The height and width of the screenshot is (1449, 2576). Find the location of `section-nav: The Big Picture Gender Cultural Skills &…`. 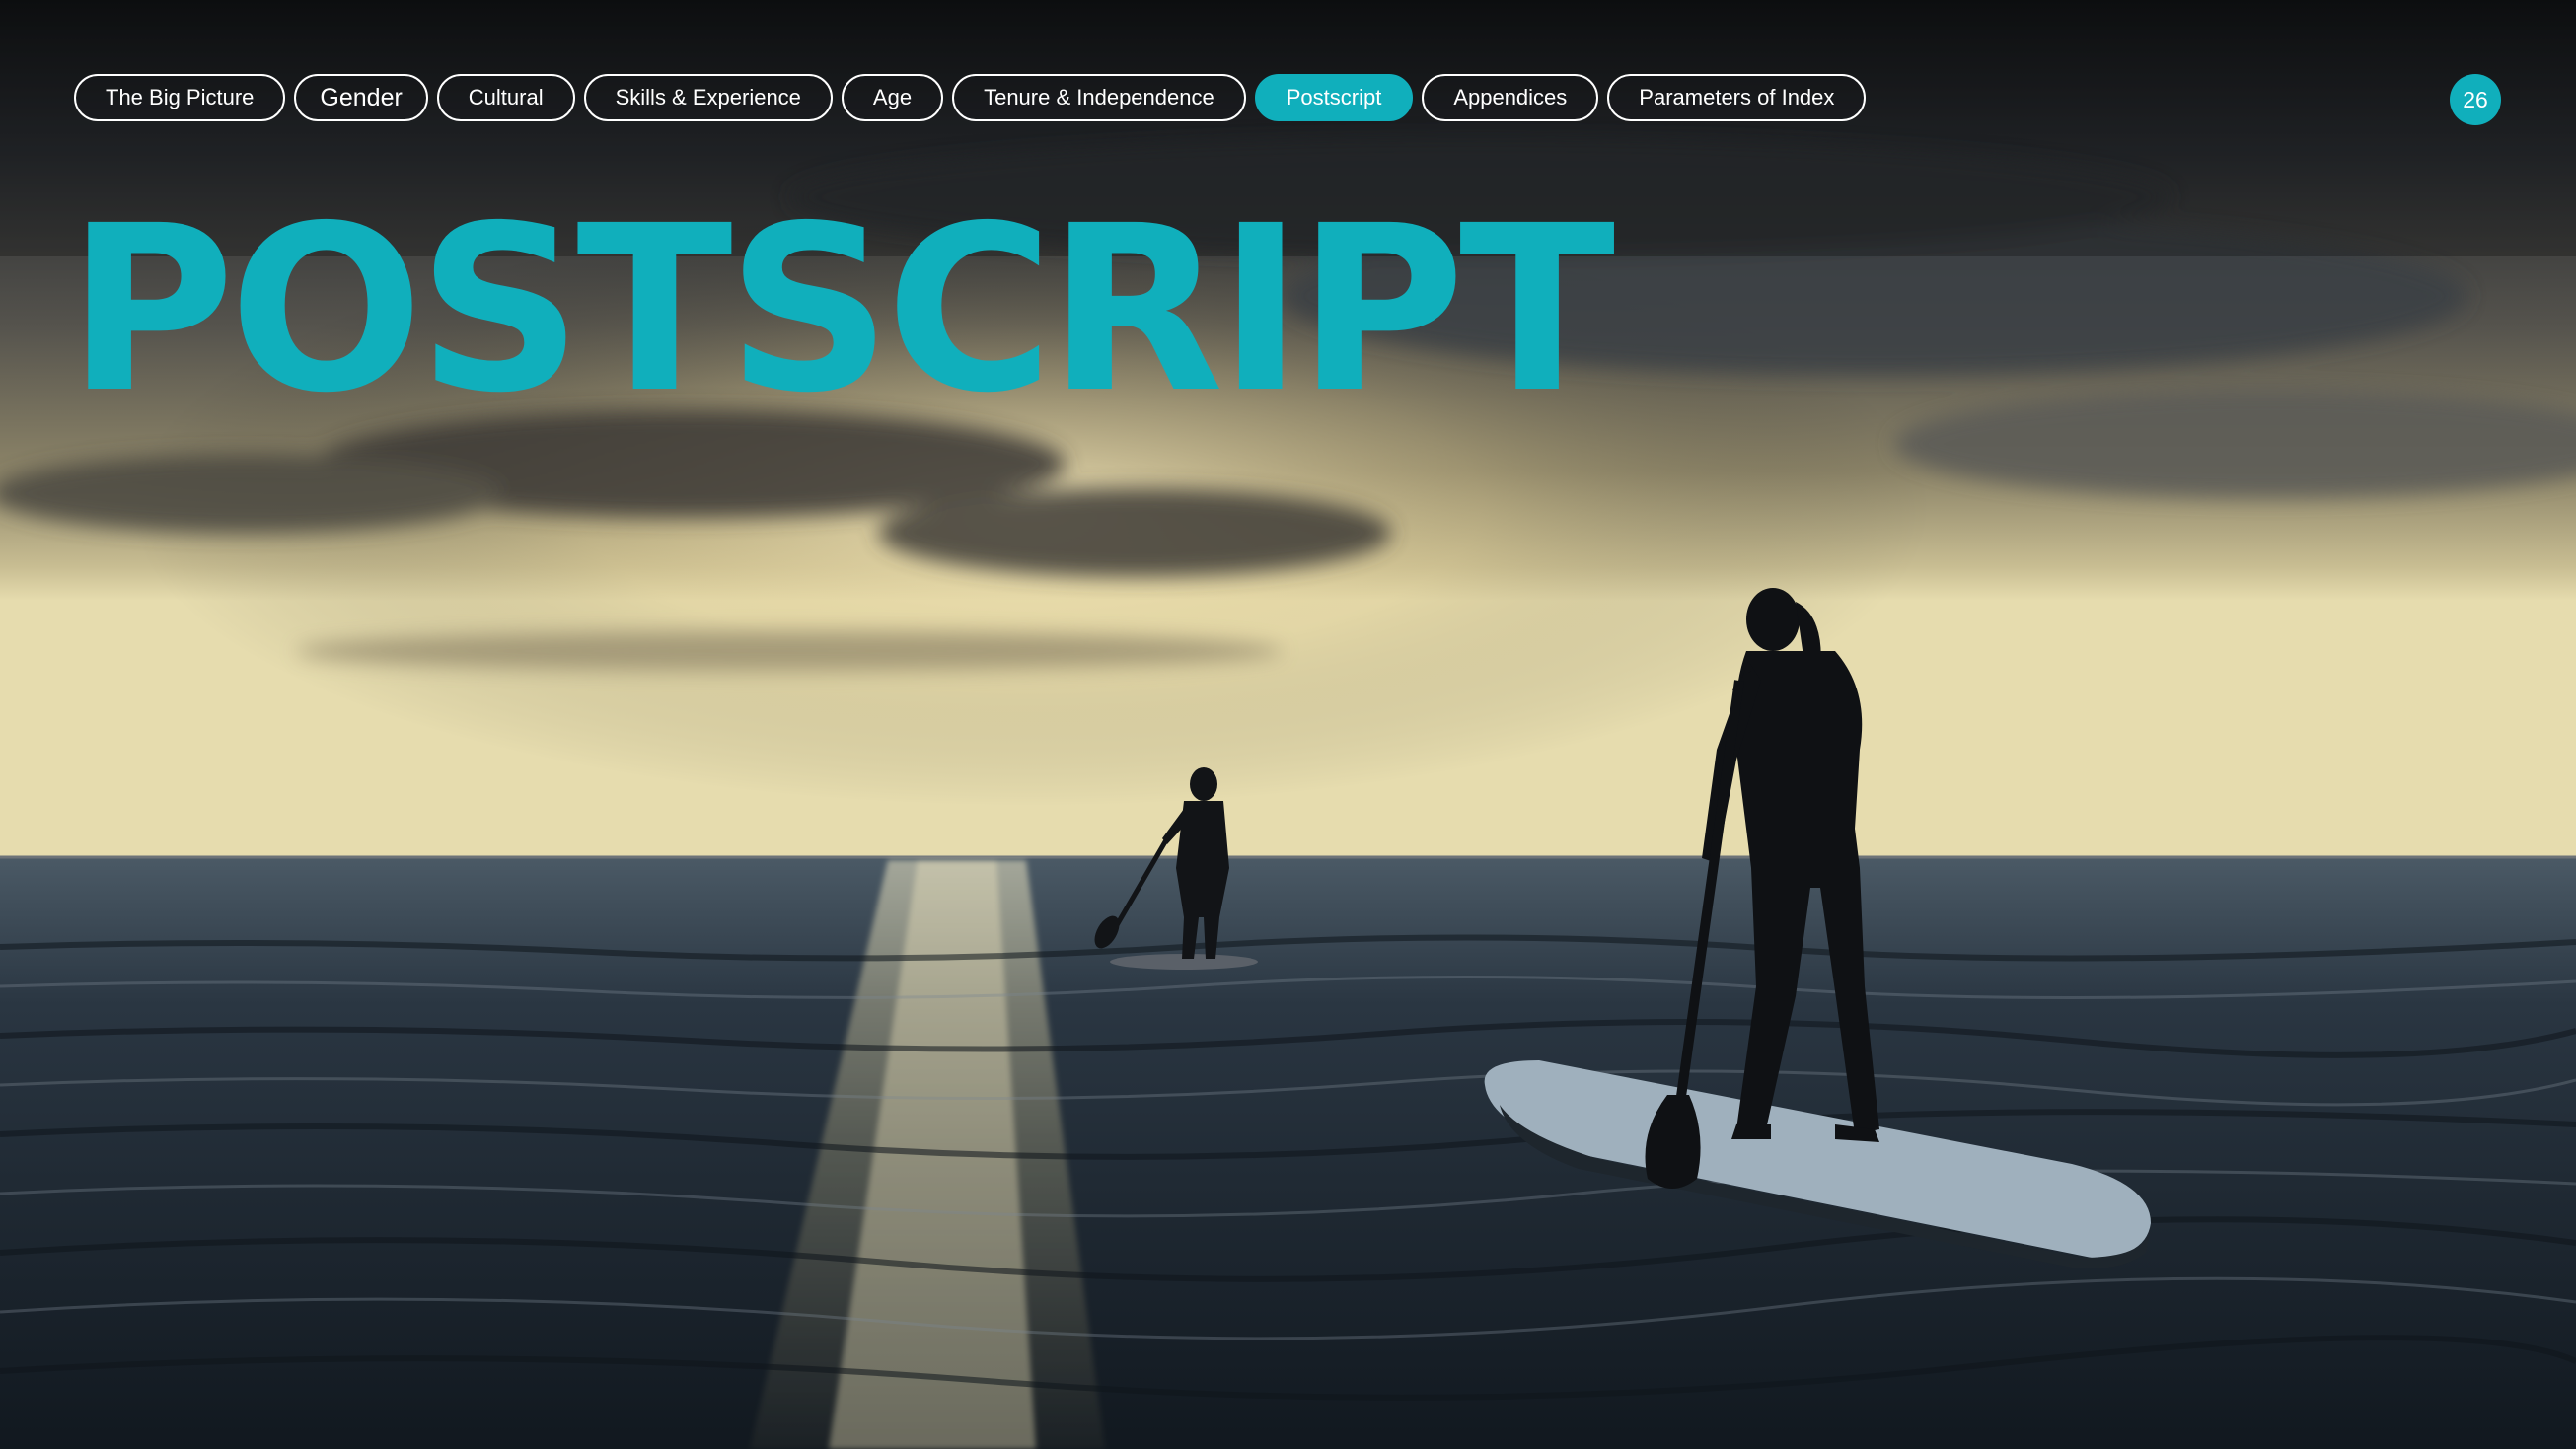

section-nav: The Big Picture Gender Cultural Skills &… is located at coordinates (970, 97).